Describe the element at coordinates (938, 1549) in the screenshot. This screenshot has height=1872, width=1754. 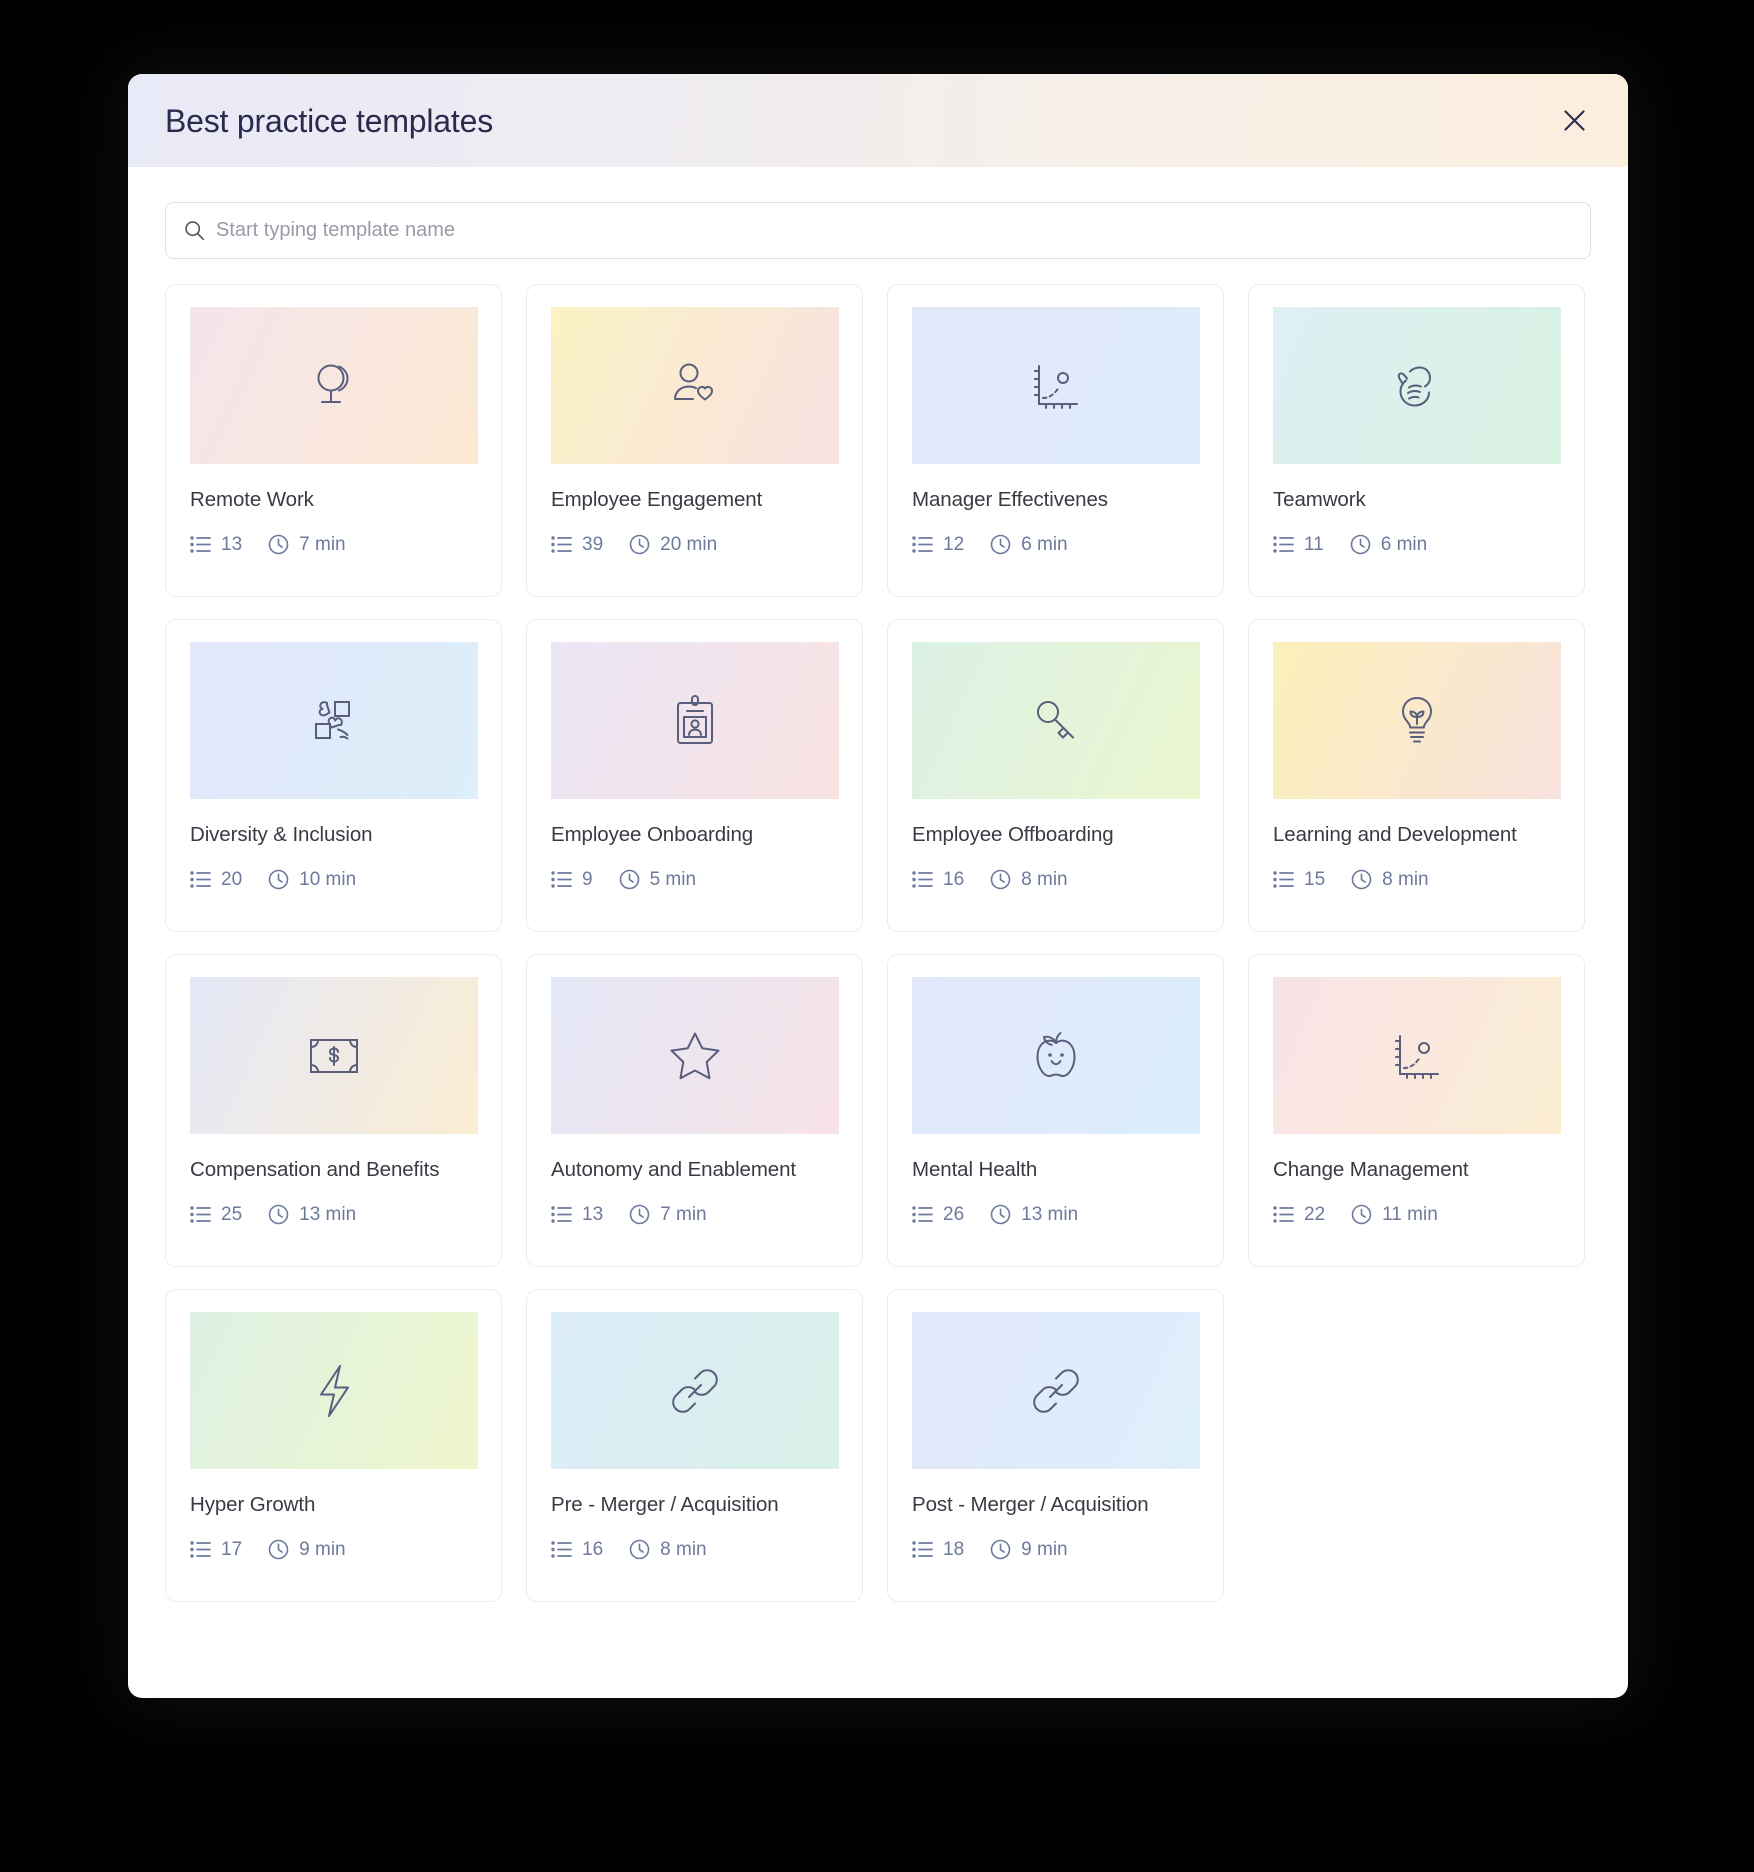
I see `question-count: 18` at that location.